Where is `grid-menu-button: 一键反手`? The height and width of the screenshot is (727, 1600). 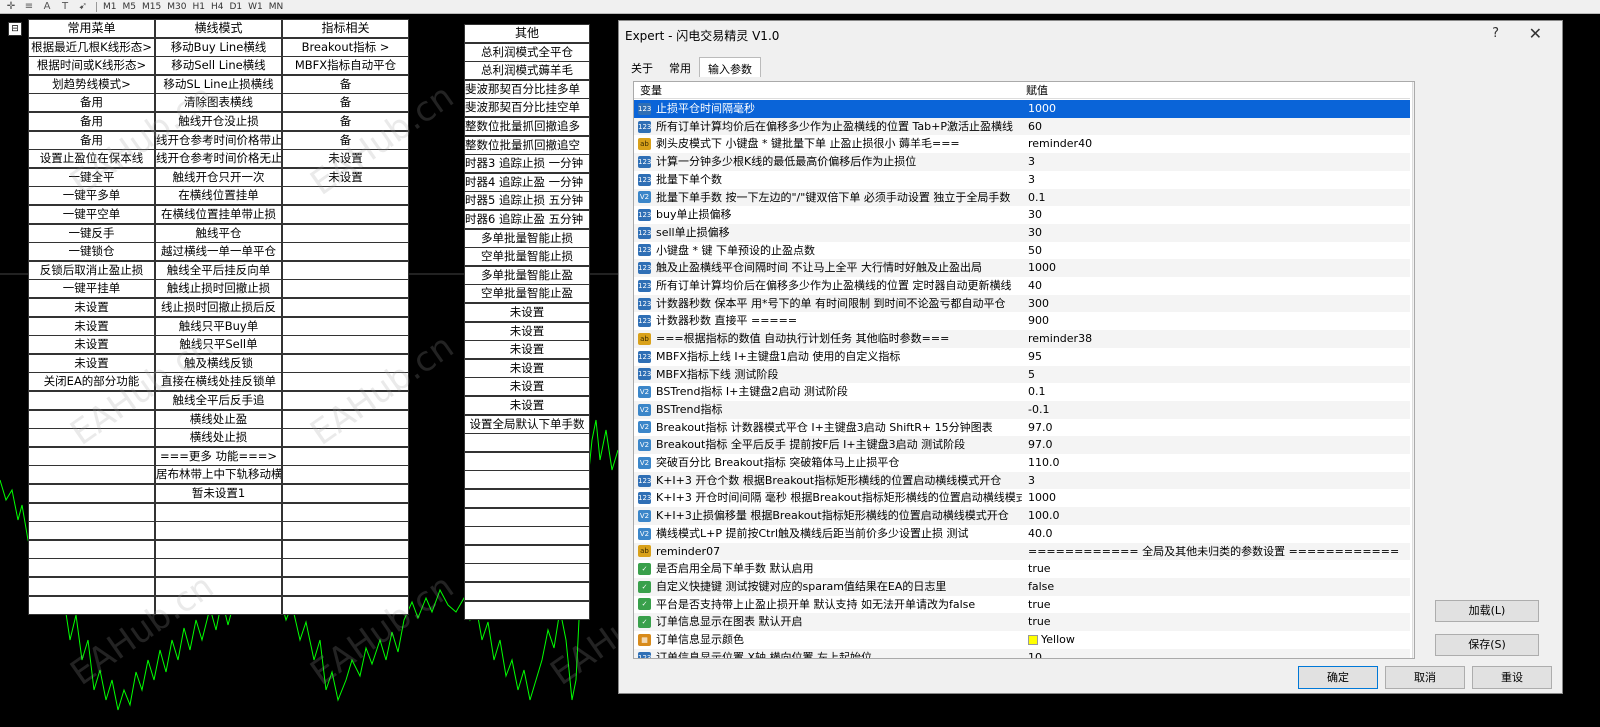 grid-menu-button: 一键反手 is located at coordinates (91, 233).